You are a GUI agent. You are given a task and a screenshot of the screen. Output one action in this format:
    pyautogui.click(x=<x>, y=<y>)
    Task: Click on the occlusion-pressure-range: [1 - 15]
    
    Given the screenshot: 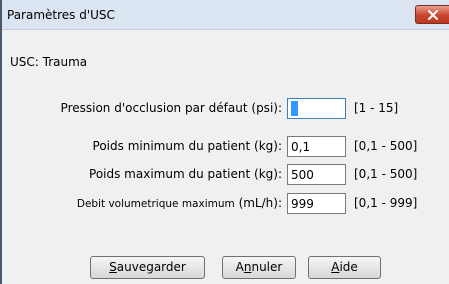 What is the action you would take?
    pyautogui.click(x=376, y=108)
    